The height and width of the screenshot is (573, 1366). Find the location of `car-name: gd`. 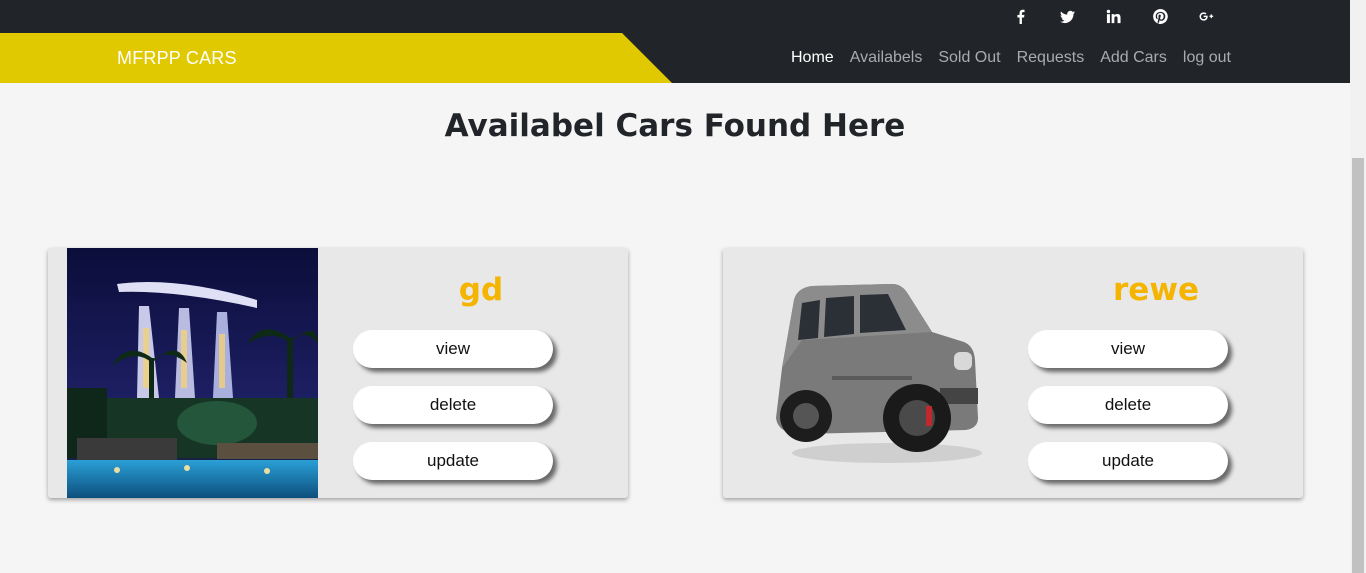

car-name: gd is located at coordinates (481, 290).